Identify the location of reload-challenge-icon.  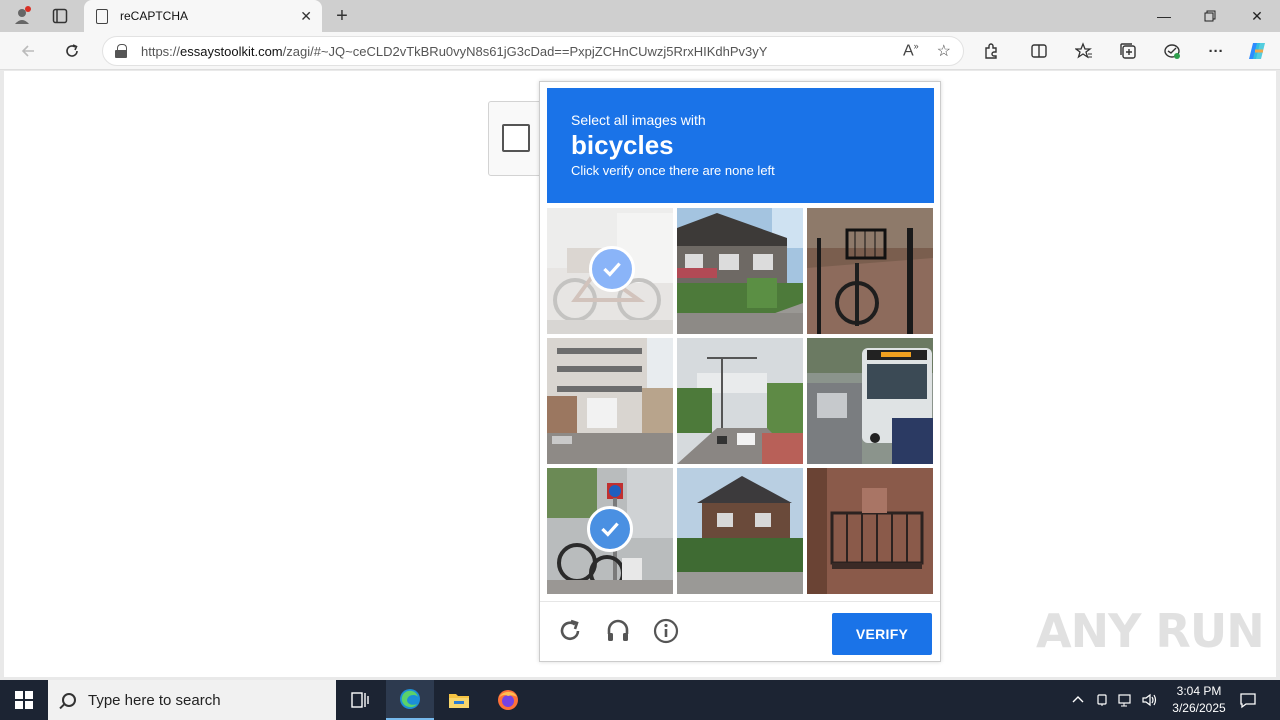
(570, 631).